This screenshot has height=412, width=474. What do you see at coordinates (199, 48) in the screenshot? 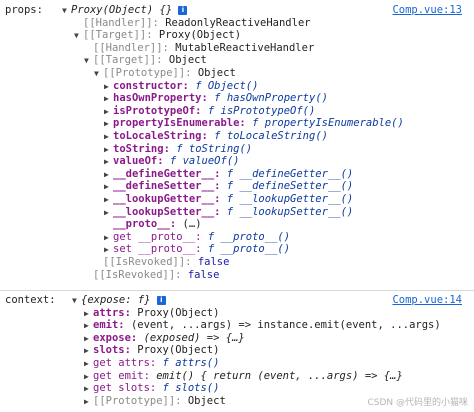
I see `props-tree-row: ▶[[Handler]]: MutableReactiveHandler` at bounding box center [199, 48].